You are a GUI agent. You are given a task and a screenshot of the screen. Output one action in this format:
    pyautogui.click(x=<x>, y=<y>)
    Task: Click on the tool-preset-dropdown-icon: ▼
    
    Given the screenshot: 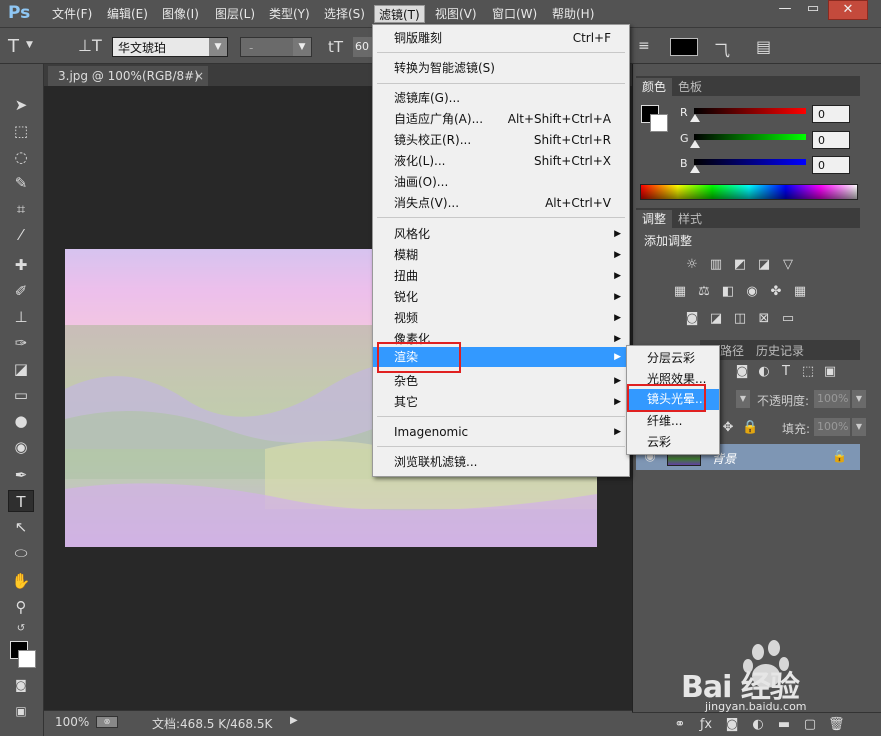 What is the action you would take?
    pyautogui.click(x=29, y=45)
    